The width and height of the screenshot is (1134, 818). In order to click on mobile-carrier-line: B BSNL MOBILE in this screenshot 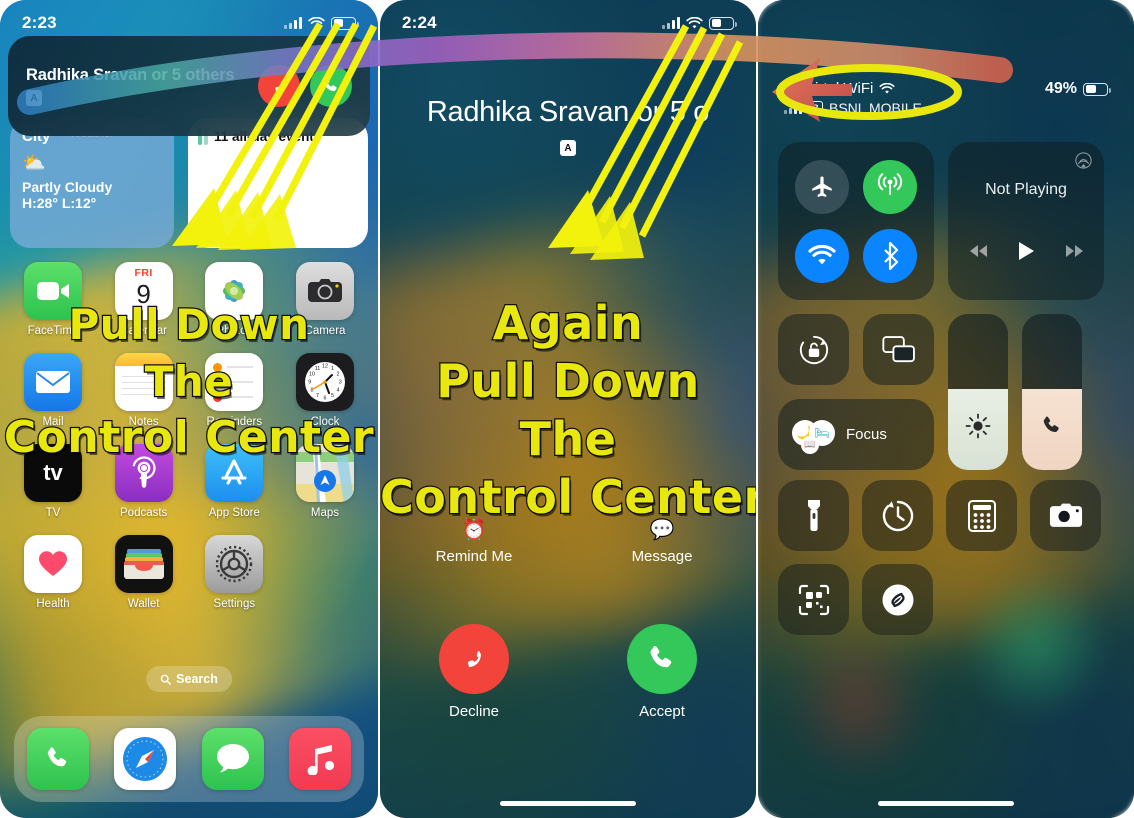, I will do `click(853, 108)`.